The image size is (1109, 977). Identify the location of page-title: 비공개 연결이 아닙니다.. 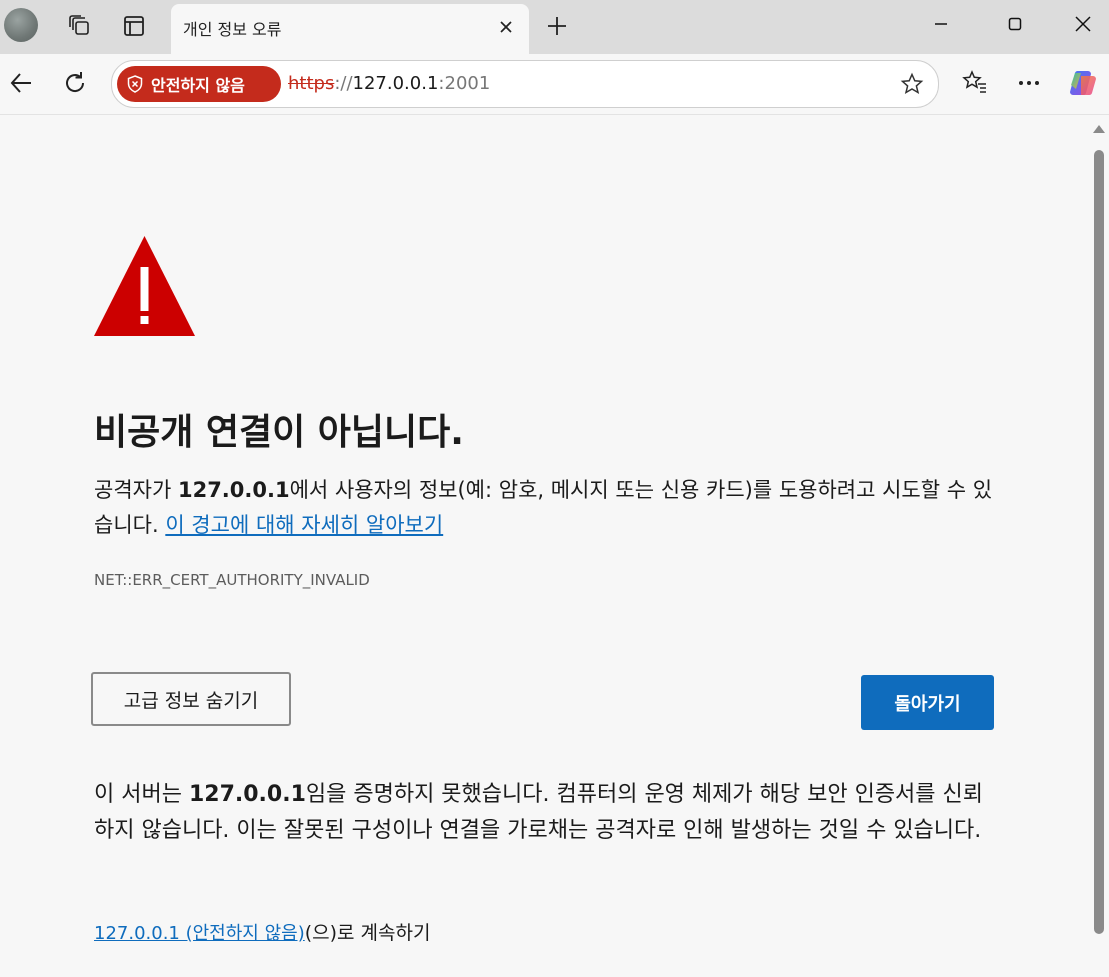
(279, 432).